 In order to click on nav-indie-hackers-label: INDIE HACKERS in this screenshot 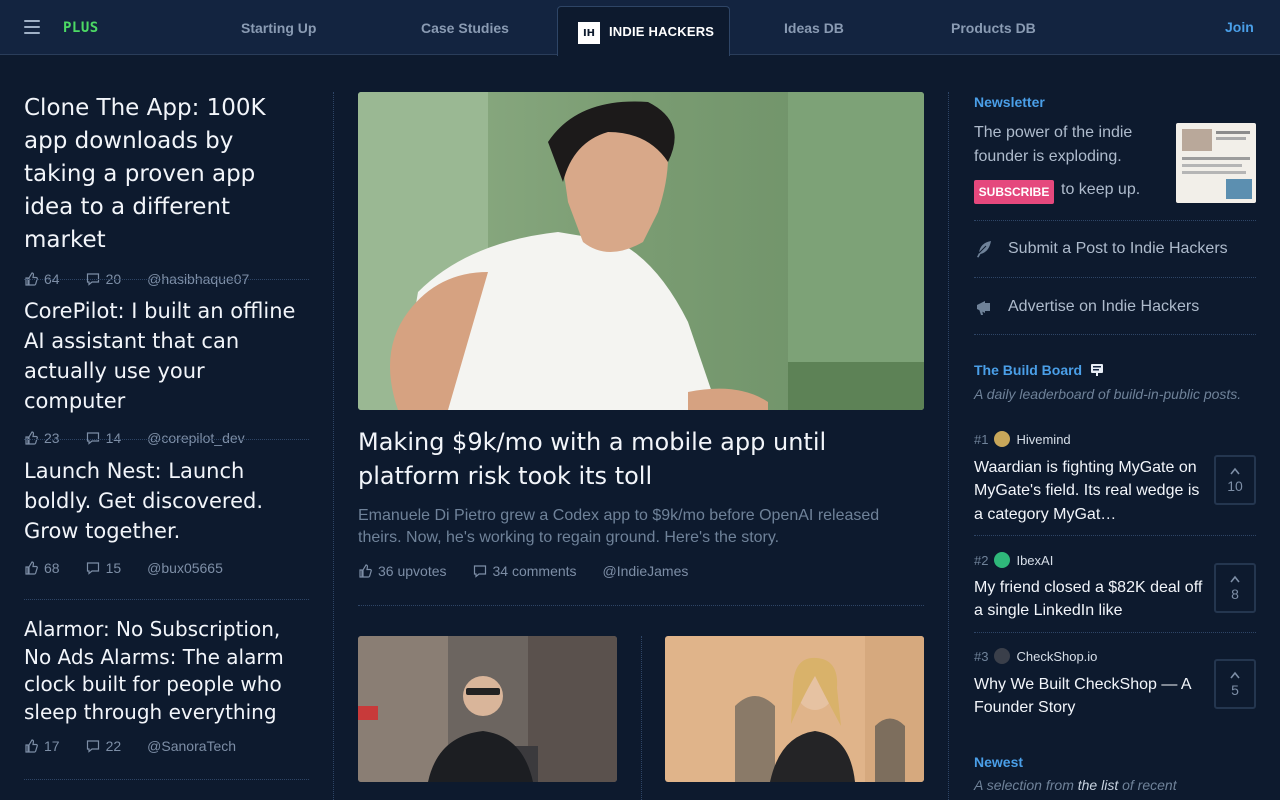, I will do `click(662, 31)`.